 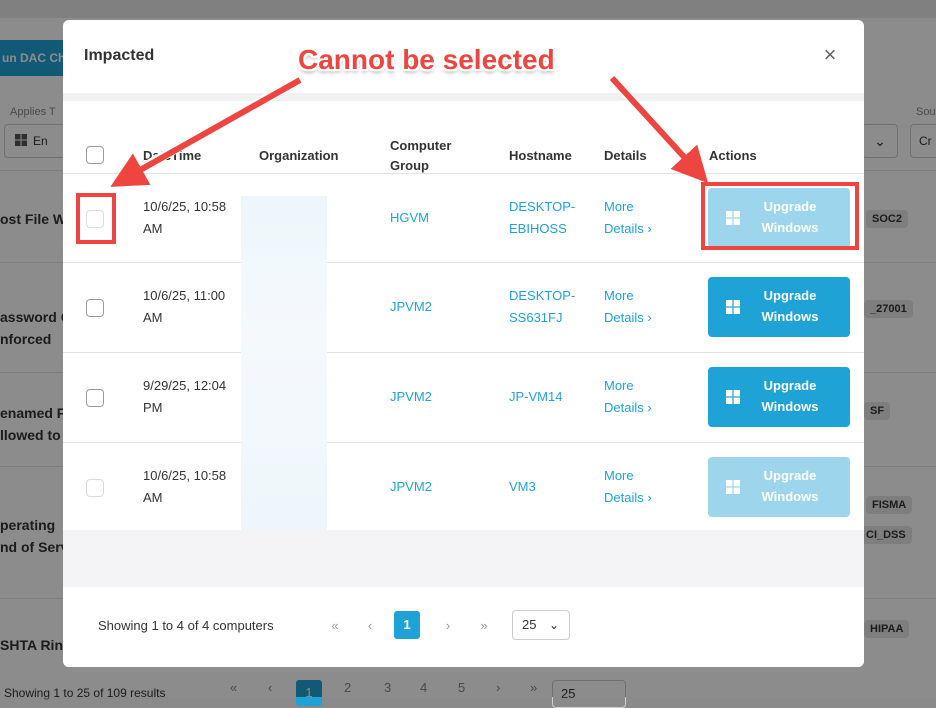 What do you see at coordinates (426, 59) in the screenshot?
I see `annotation-text: Cannot be selected` at bounding box center [426, 59].